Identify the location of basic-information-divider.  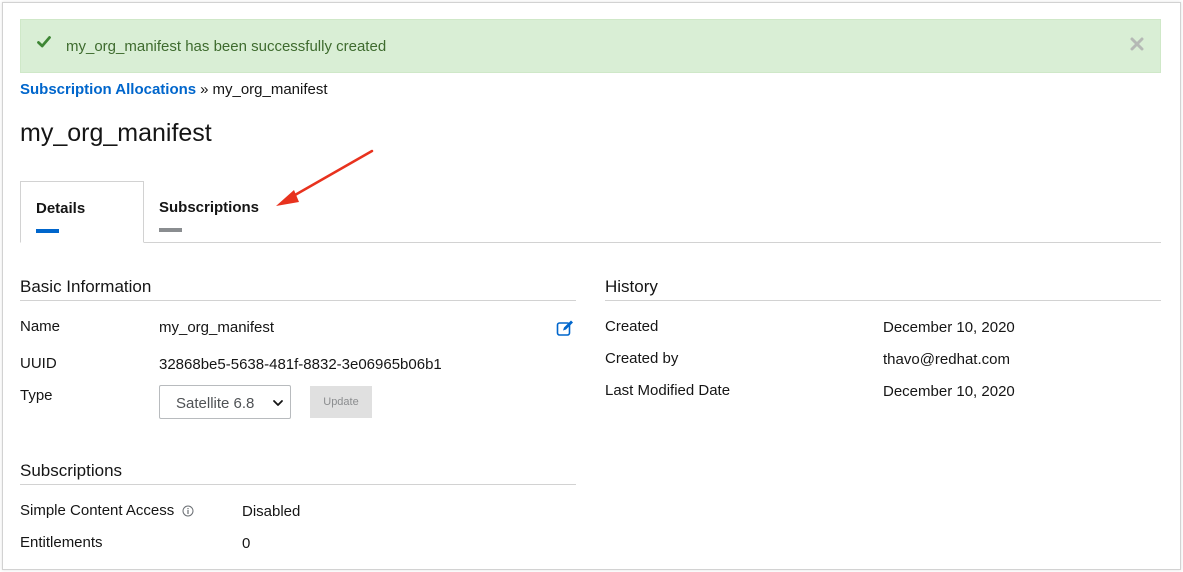
(298, 300).